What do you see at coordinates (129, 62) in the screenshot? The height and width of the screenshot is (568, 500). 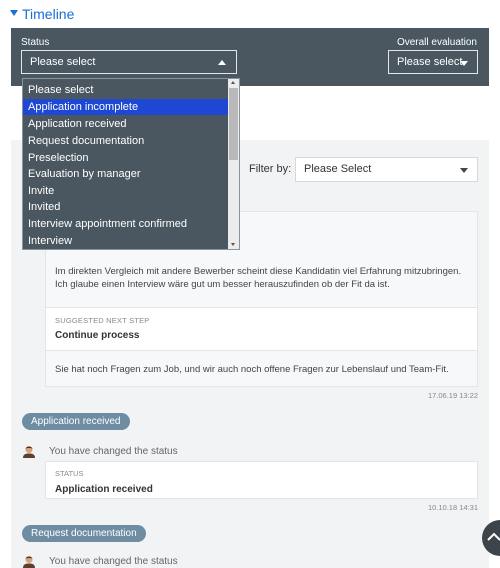 I see `status-select: Please select` at bounding box center [129, 62].